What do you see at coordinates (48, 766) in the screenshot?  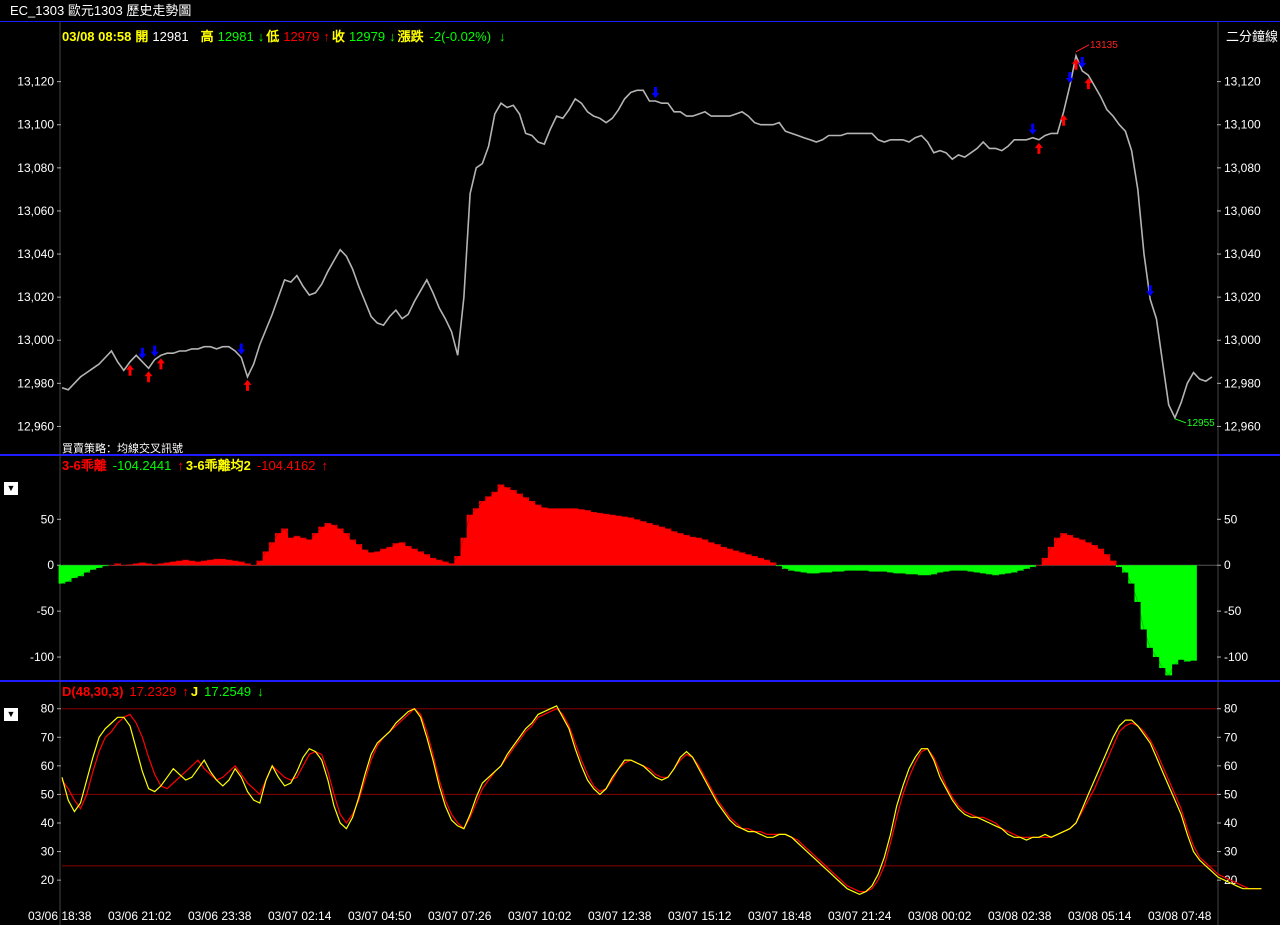 I see `kd-ytick-label-left: 60` at bounding box center [48, 766].